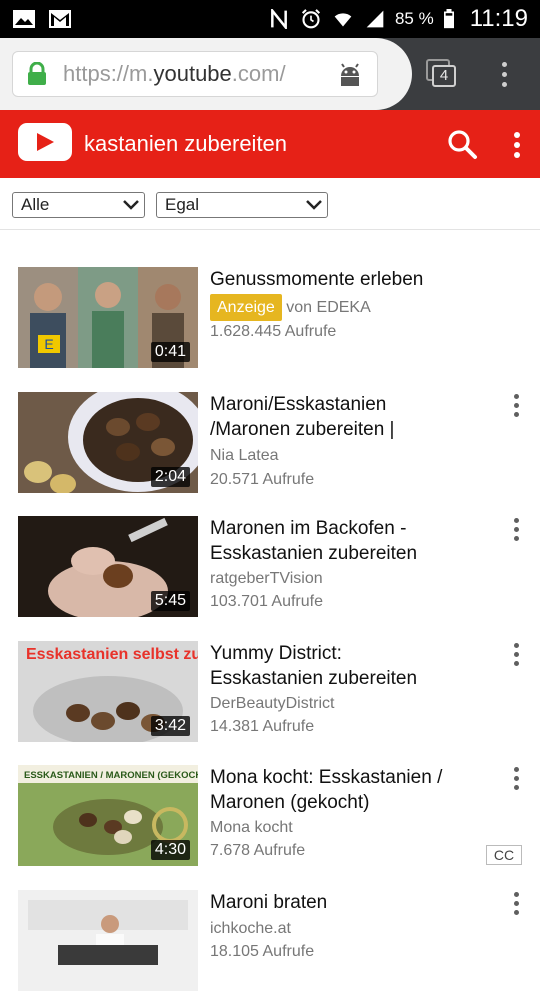 Image resolution: width=540 pixels, height=1000 pixels. What do you see at coordinates (273, 331) in the screenshot?
I see `video-views: 1.628.445 Aufrufe` at bounding box center [273, 331].